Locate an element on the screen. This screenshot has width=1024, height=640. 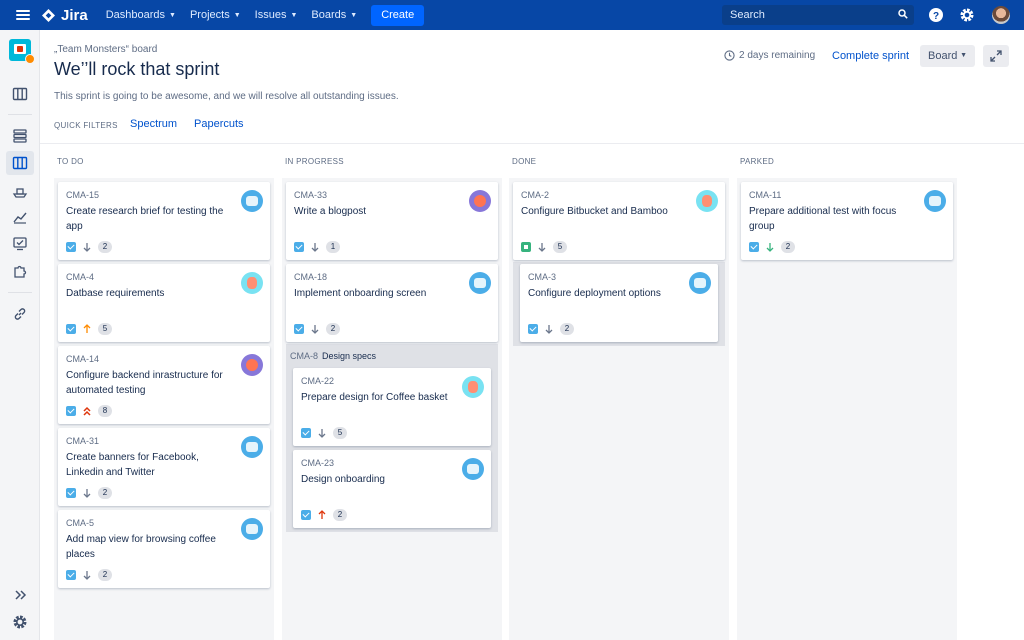
fullscreen-button is located at coordinates (996, 56).